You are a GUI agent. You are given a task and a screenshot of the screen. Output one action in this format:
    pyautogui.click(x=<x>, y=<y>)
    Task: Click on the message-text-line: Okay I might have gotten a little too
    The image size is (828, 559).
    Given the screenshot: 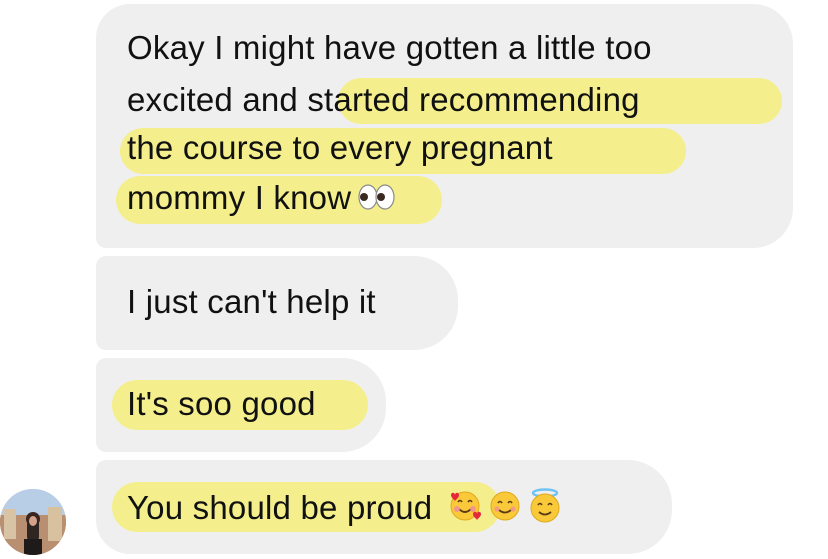 What is the action you would take?
    pyautogui.click(x=389, y=47)
    